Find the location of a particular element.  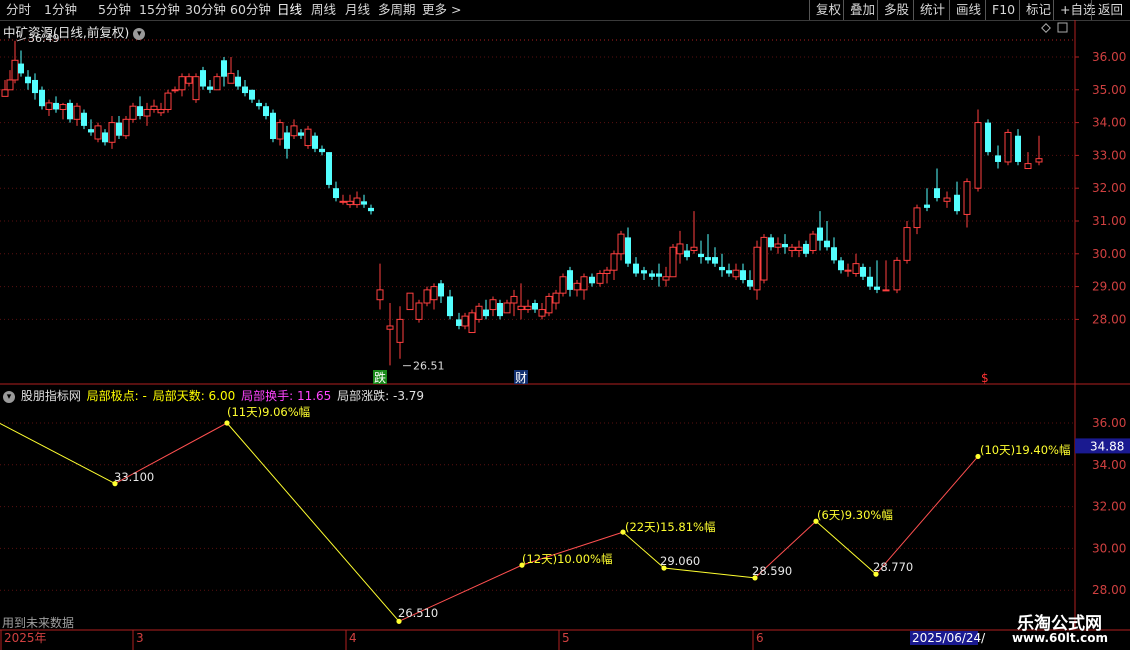

multi-stock-button: 多股 is located at coordinates (896, 10).